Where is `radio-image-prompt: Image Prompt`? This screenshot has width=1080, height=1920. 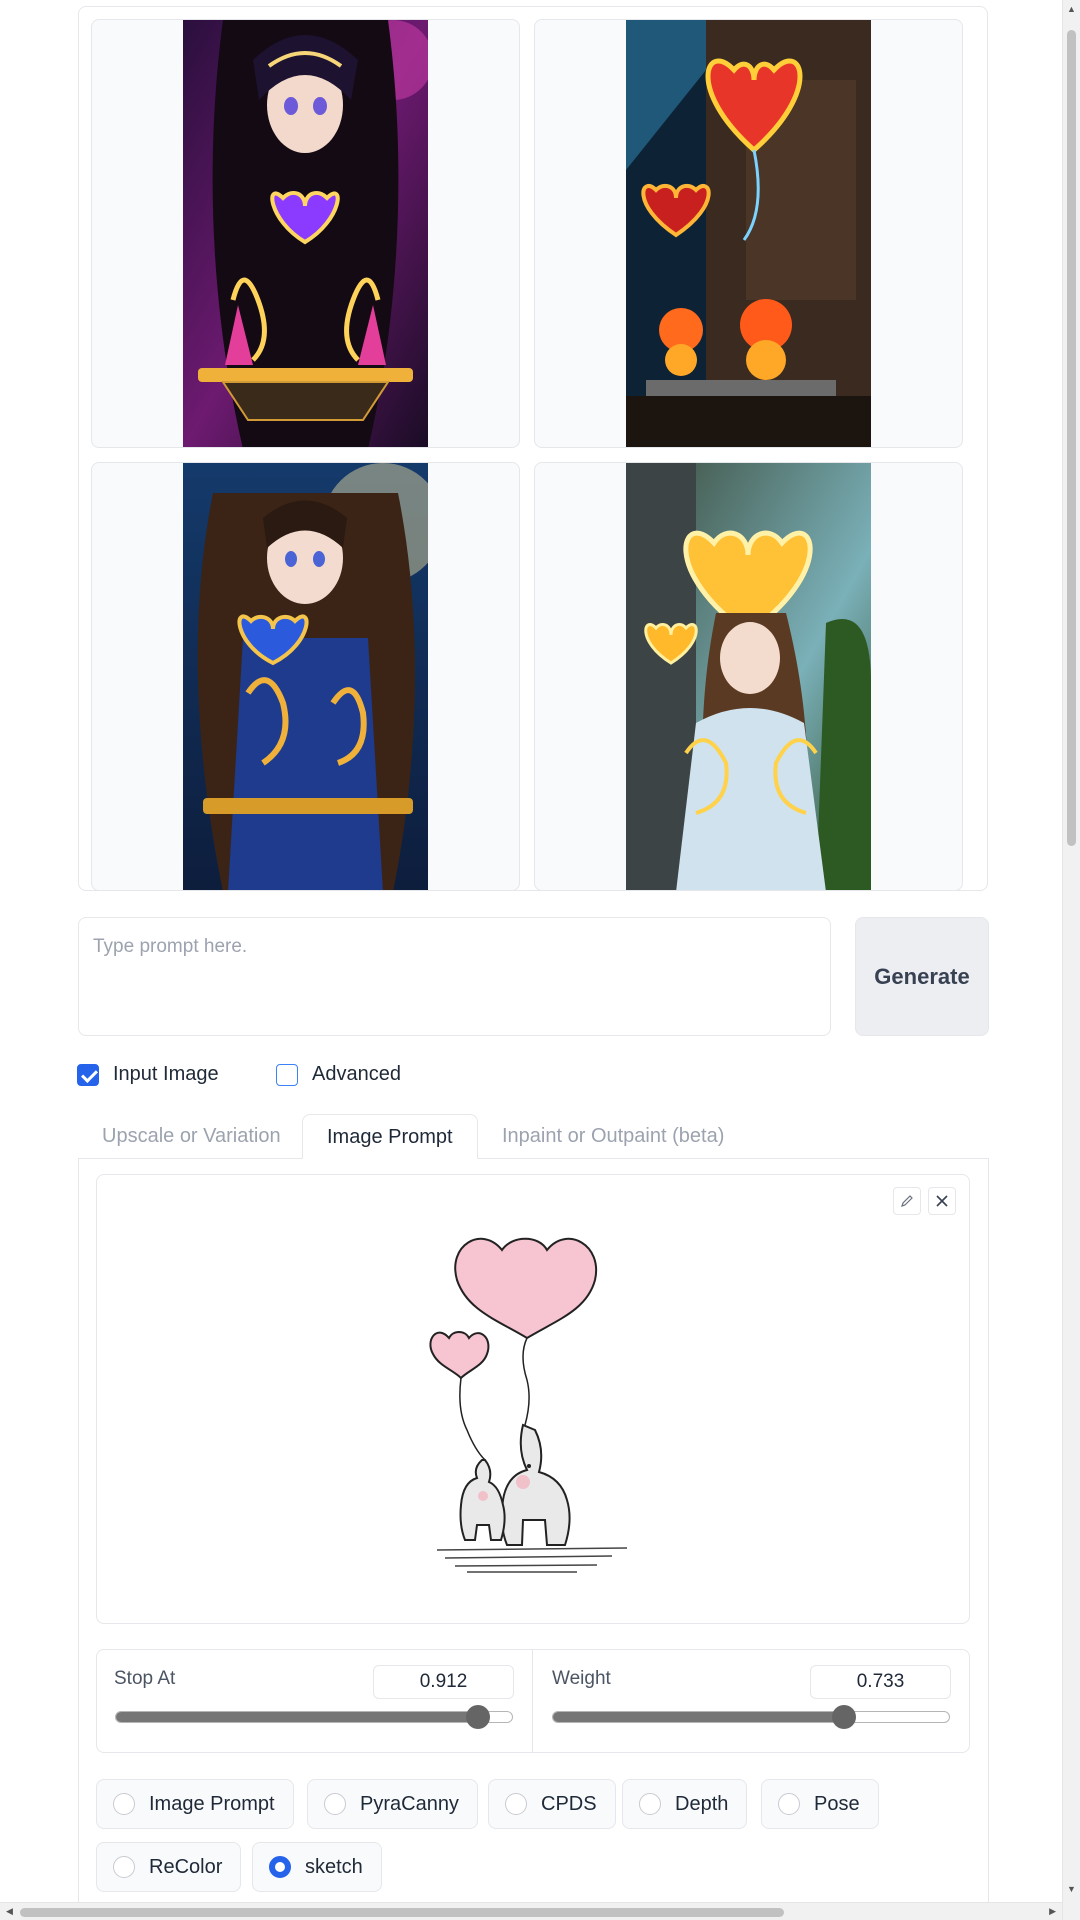 radio-image-prompt: Image Prompt is located at coordinates (195, 1804).